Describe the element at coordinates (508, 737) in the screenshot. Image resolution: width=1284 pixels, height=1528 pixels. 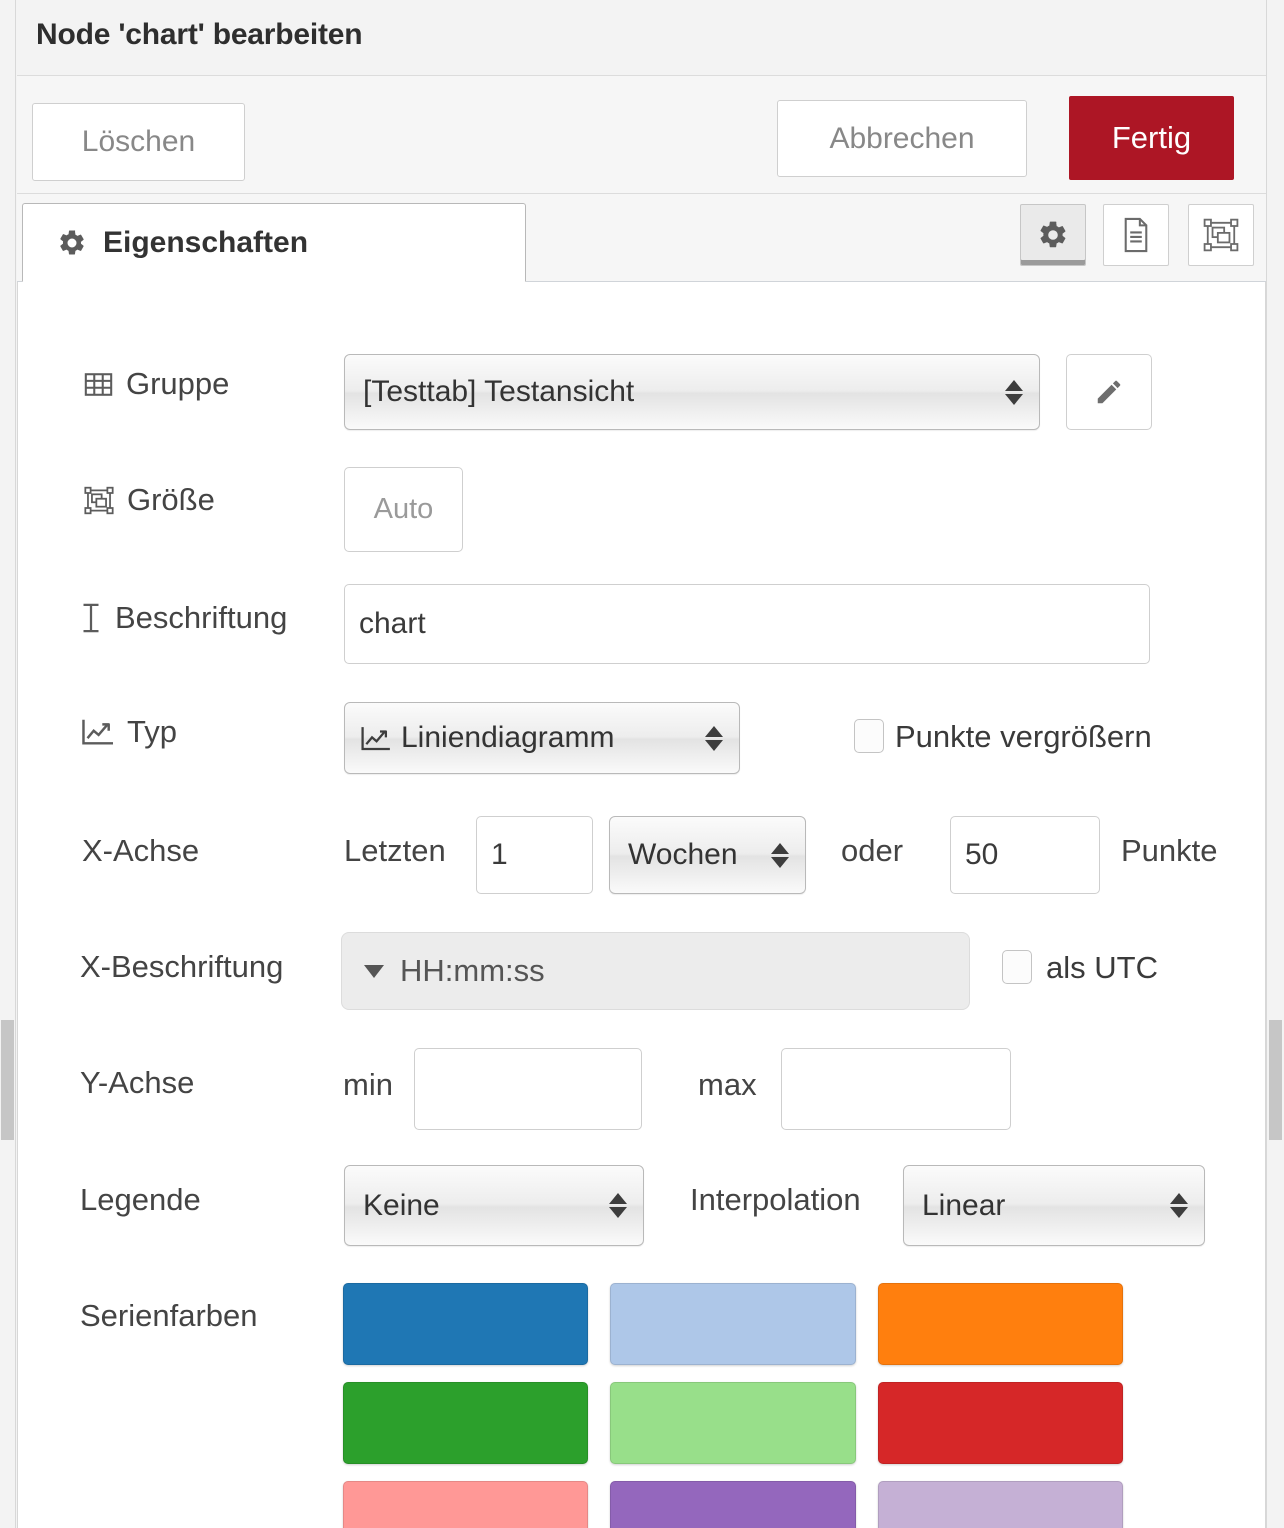
I see `type-select-value: Liniendiagramm` at that location.